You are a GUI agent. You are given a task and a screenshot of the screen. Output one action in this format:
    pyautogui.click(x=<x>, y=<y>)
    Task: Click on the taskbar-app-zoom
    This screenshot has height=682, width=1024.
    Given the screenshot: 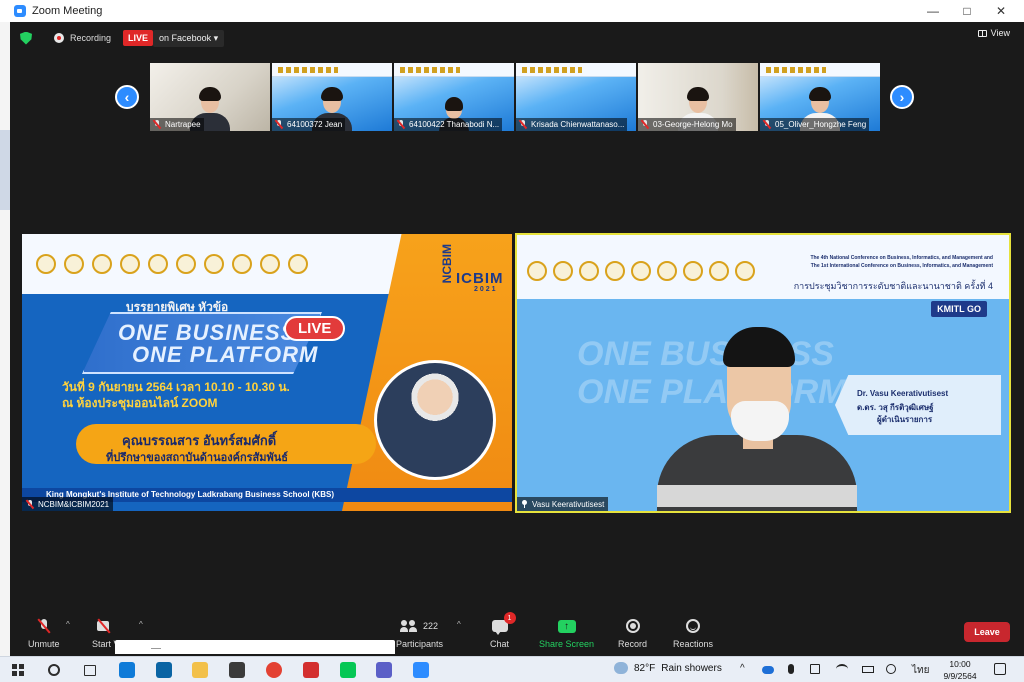 What is the action you would take?
    pyautogui.click(x=421, y=670)
    